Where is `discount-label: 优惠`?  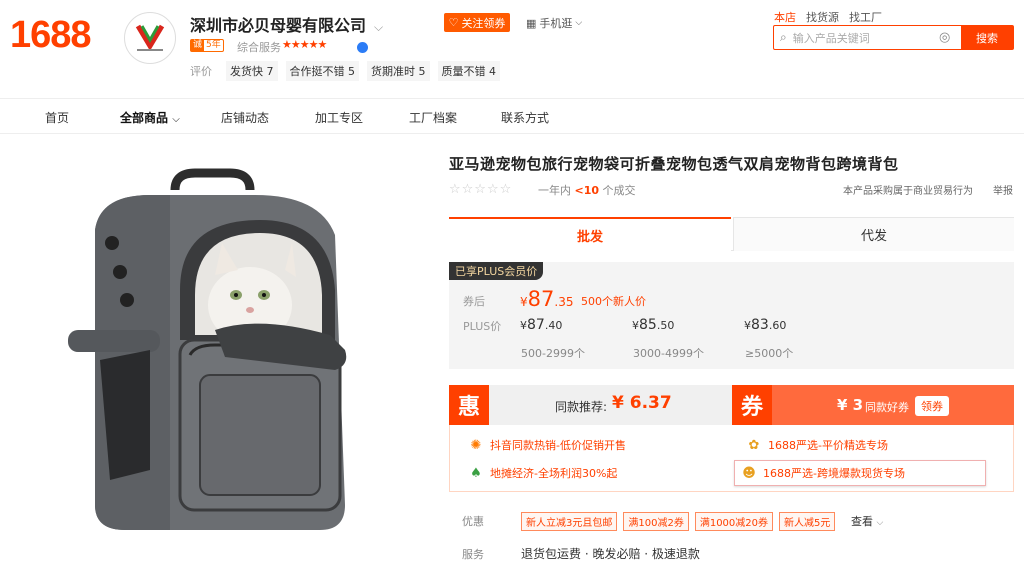 discount-label: 优惠 is located at coordinates (473, 521).